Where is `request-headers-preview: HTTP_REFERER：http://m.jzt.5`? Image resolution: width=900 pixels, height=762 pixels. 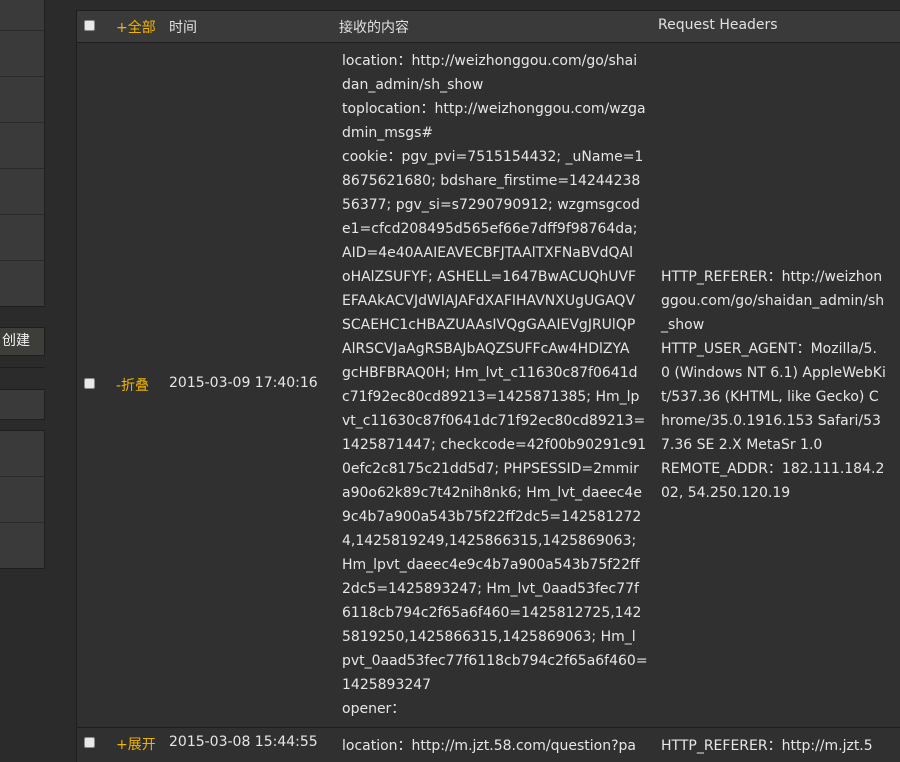
request-headers-preview: HTTP_REFERER：http://m.jzt.5 is located at coordinates (767, 746).